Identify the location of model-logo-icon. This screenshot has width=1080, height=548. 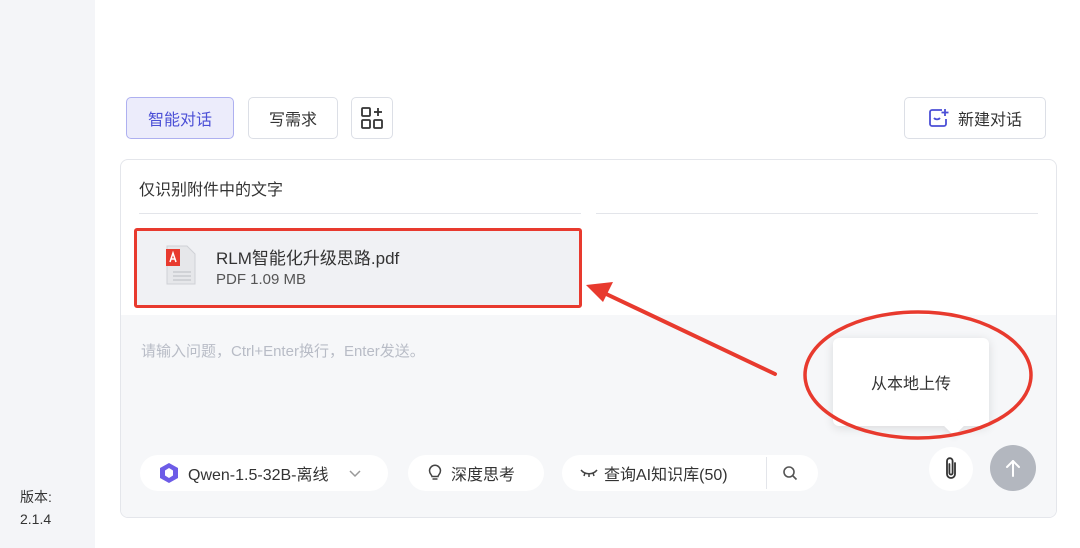
(169, 473).